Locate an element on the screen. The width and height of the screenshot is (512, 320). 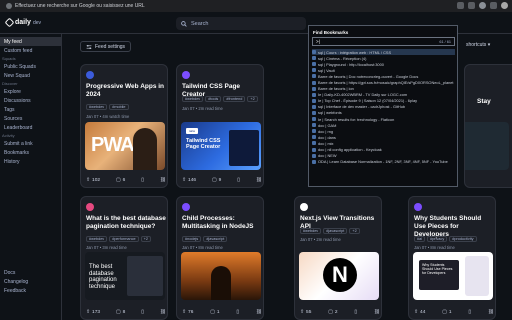
post-meta: Jan 07 • 4m watch time is located at coordinates (108, 116).